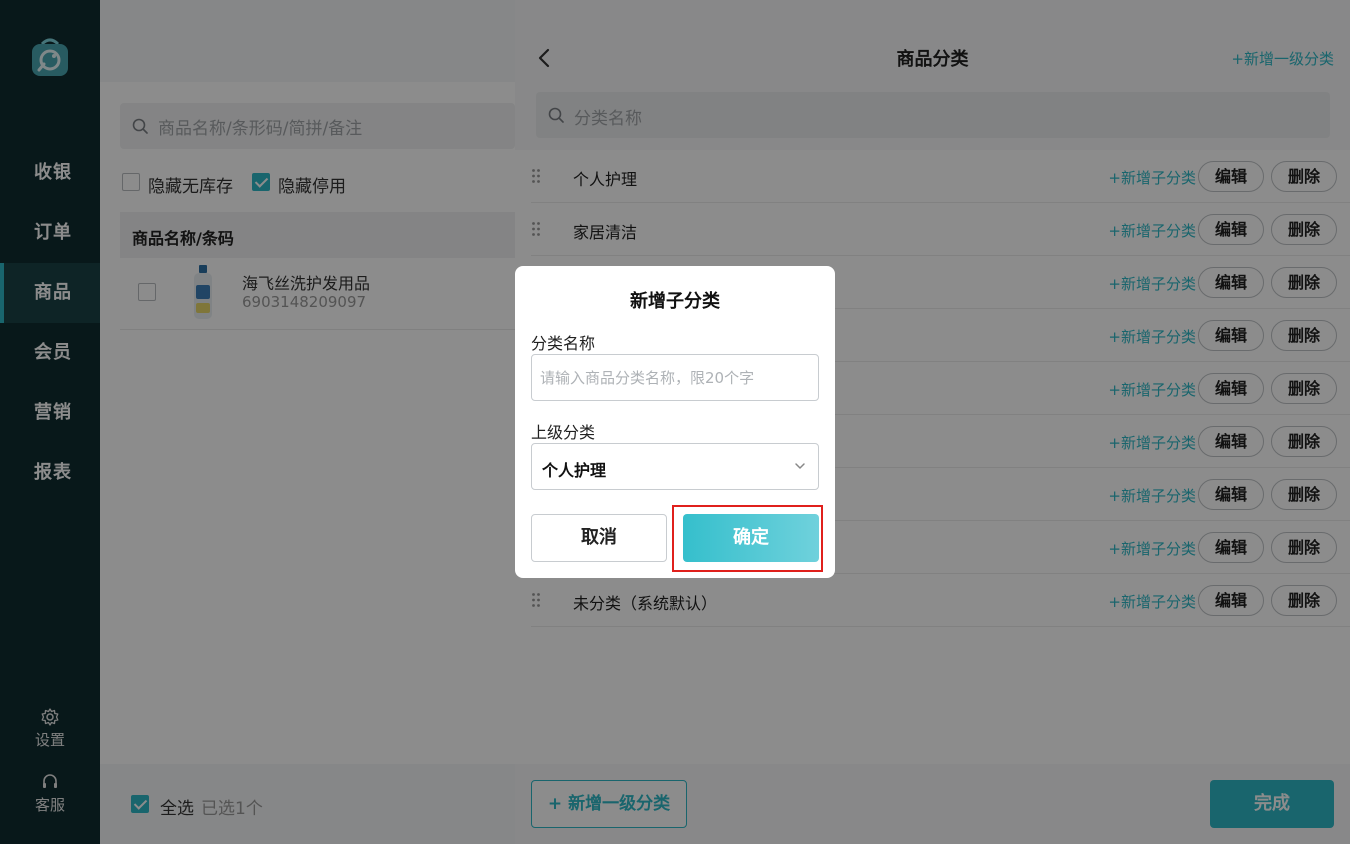 This screenshot has width=1350, height=844. I want to click on parent-category-label: 上级分类, so click(563, 432).